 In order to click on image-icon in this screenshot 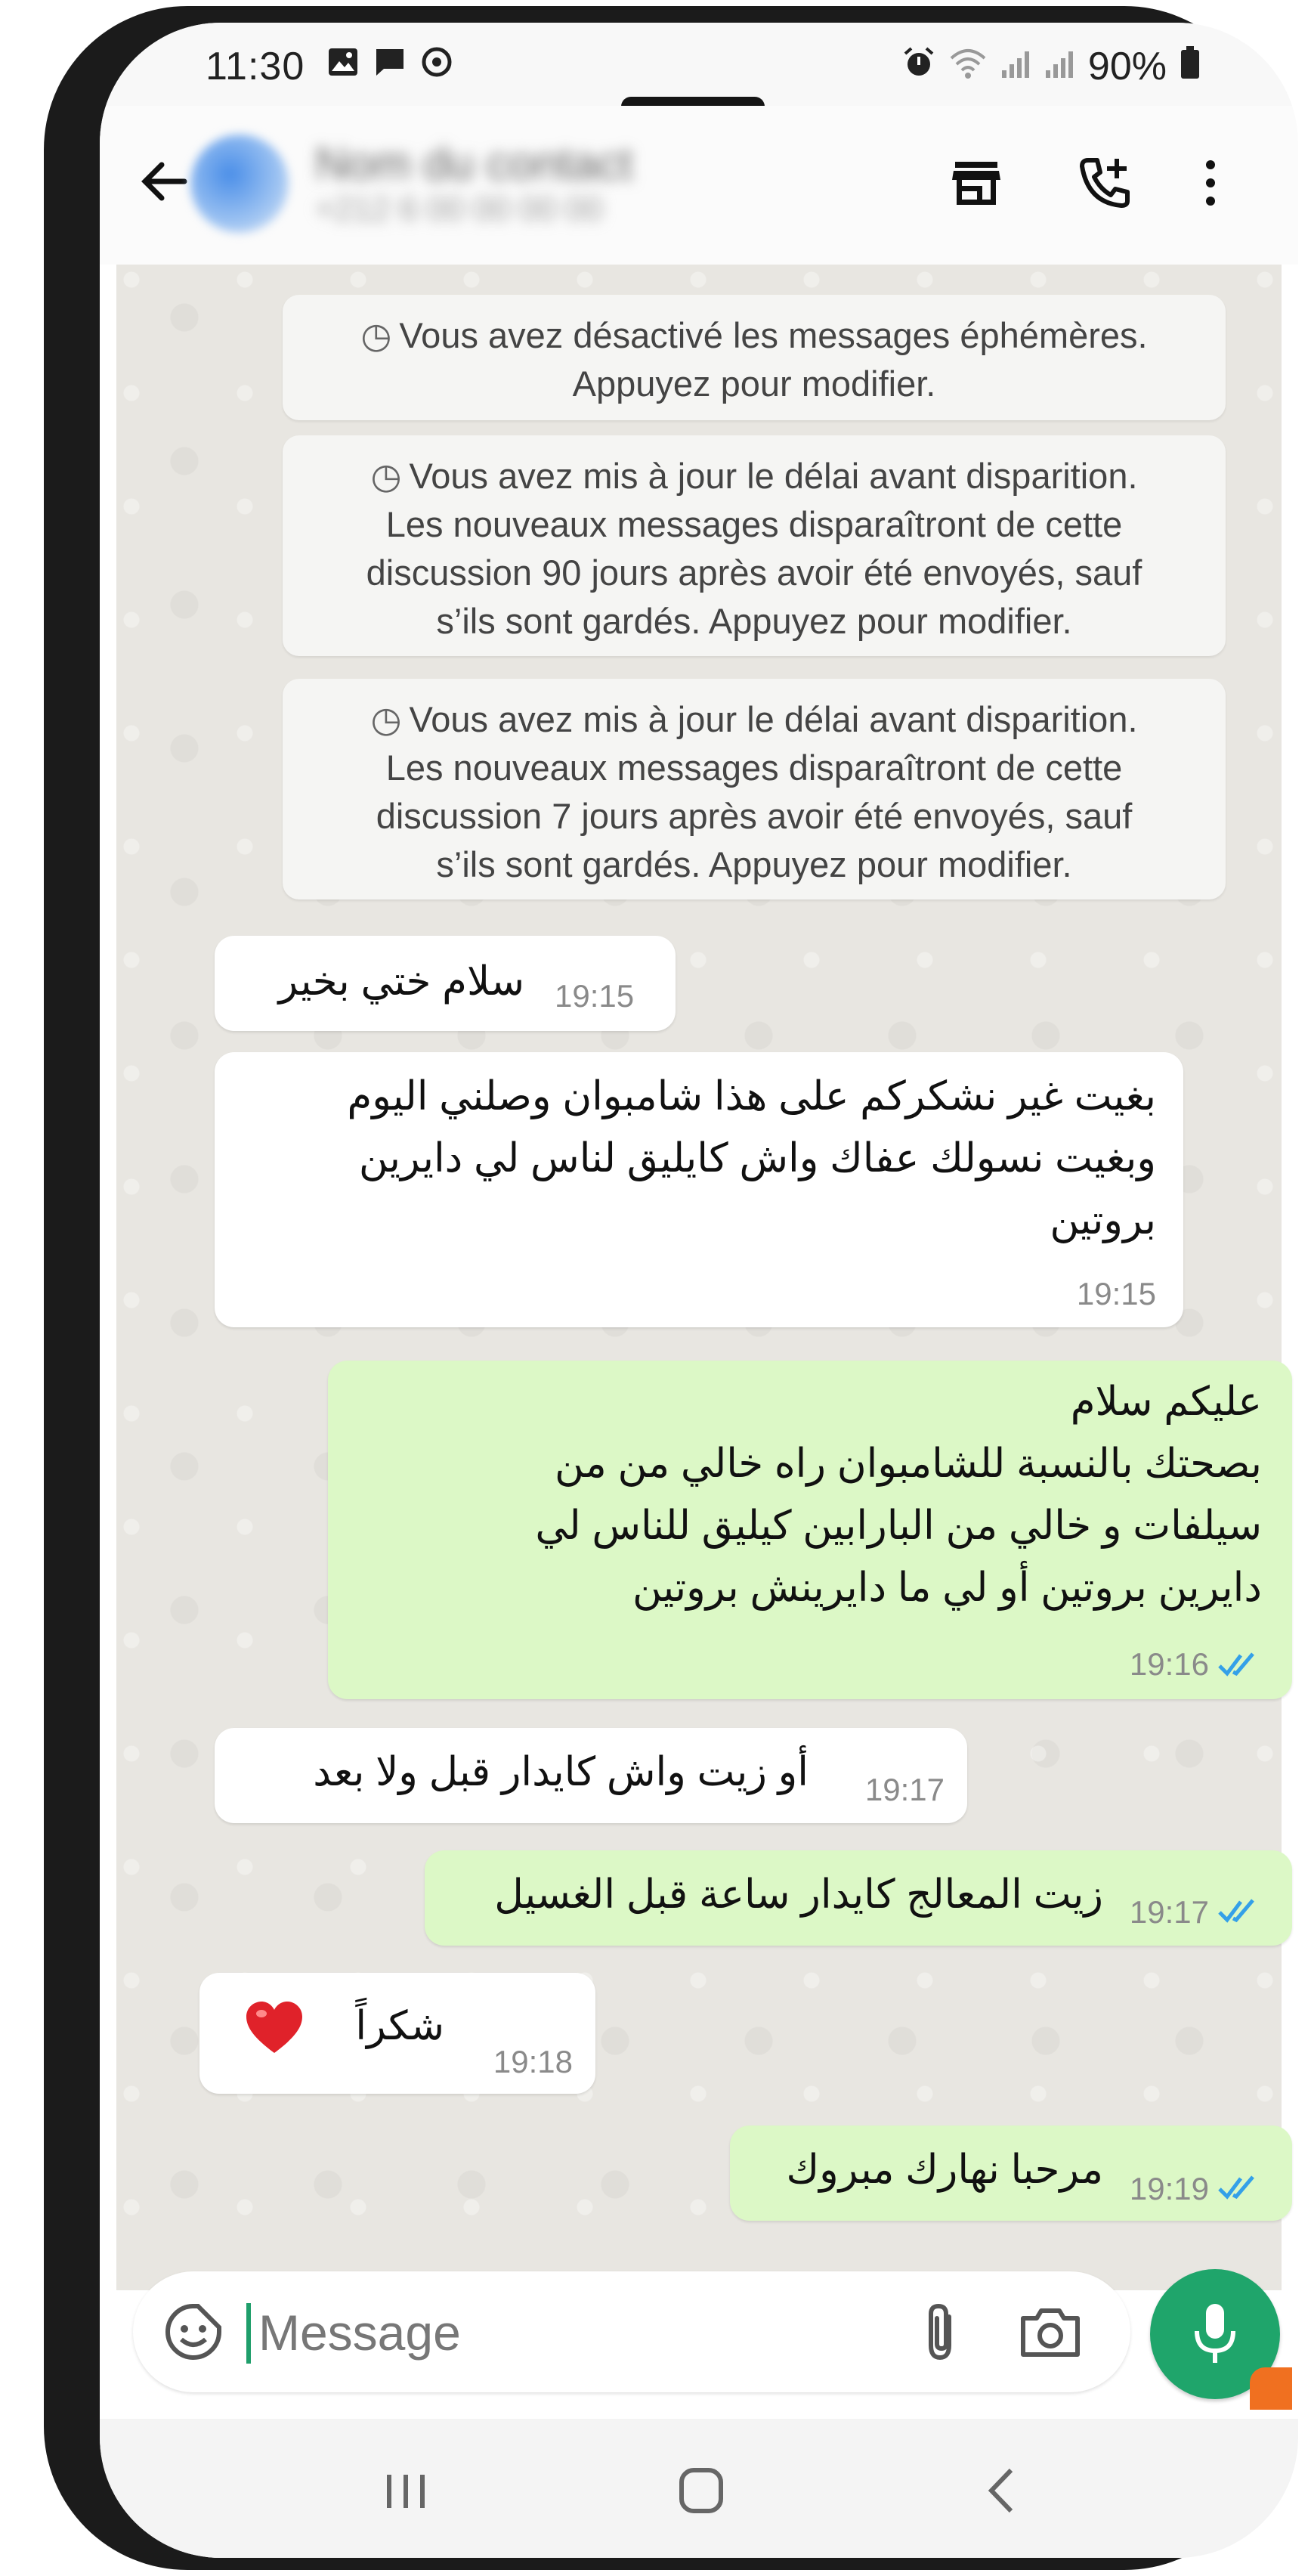, I will do `click(343, 62)`.